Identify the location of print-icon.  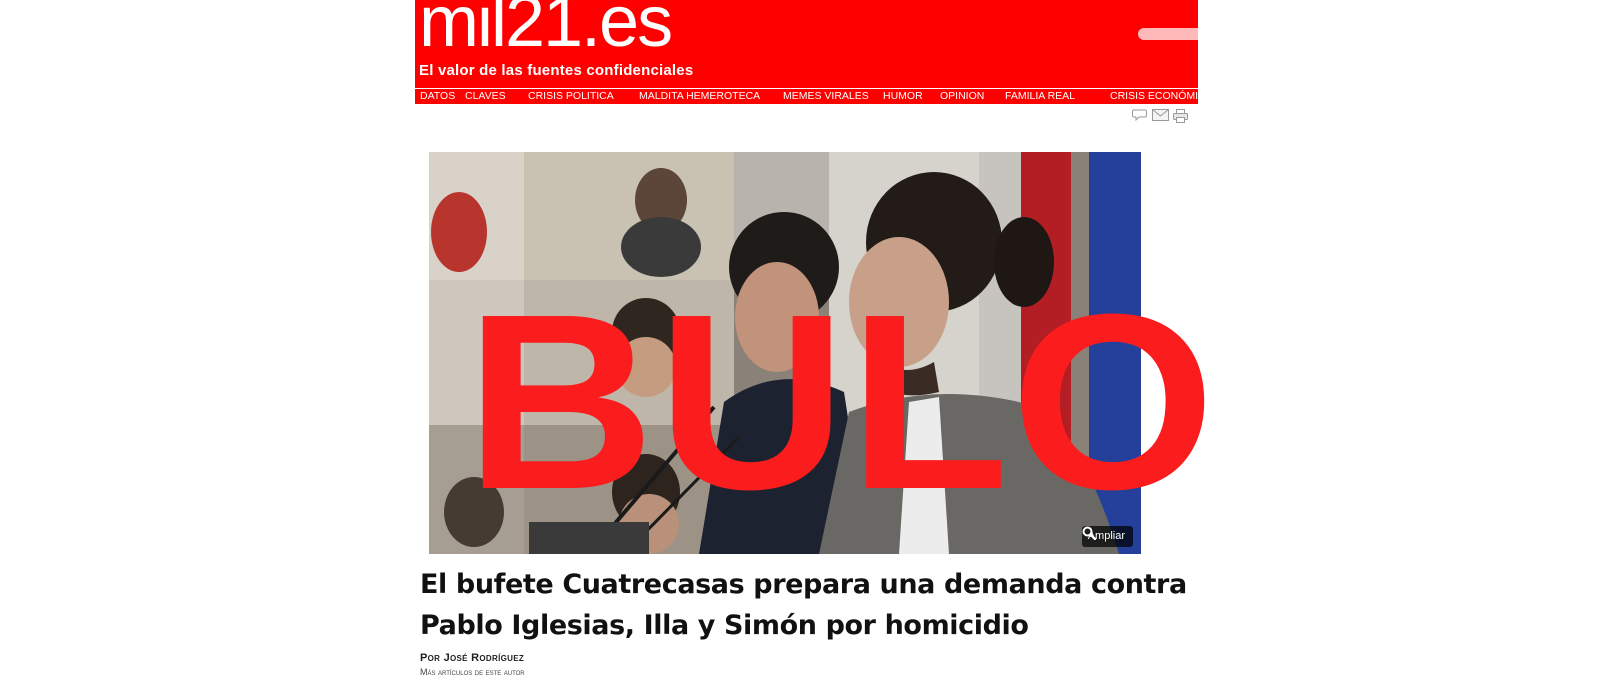
(1180, 116).